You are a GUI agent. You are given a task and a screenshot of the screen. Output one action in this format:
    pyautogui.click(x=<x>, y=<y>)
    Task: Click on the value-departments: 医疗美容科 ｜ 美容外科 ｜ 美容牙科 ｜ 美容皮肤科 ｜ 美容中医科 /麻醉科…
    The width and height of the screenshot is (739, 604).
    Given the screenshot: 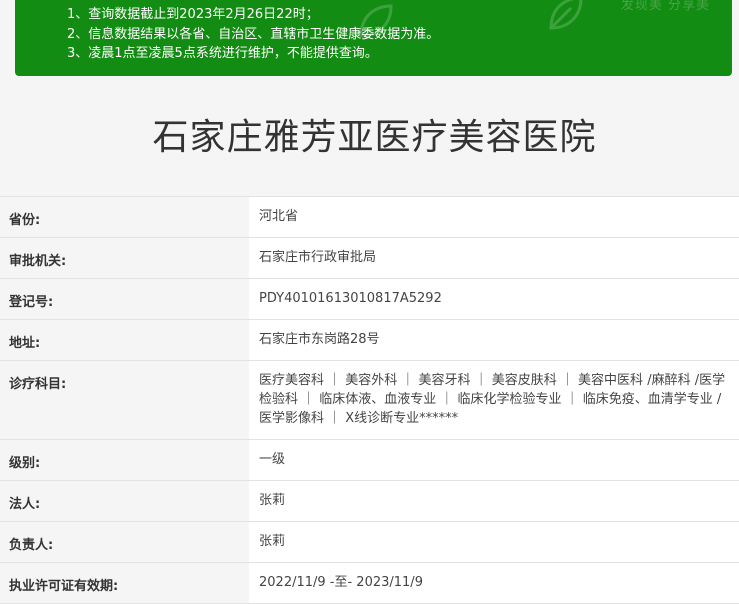 What is the action you would take?
    pyautogui.click(x=494, y=400)
    